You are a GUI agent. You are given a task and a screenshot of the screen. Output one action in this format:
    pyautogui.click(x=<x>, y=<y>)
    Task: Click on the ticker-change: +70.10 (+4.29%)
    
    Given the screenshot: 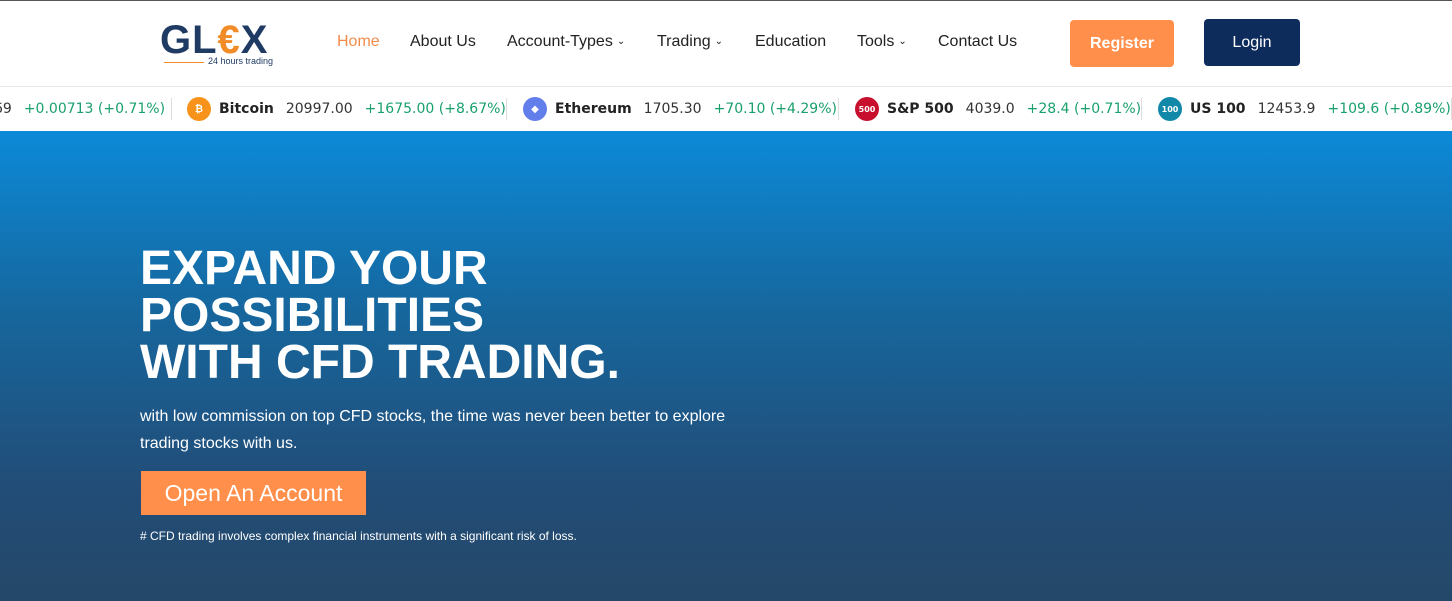 What is the action you would take?
    pyautogui.click(x=775, y=109)
    